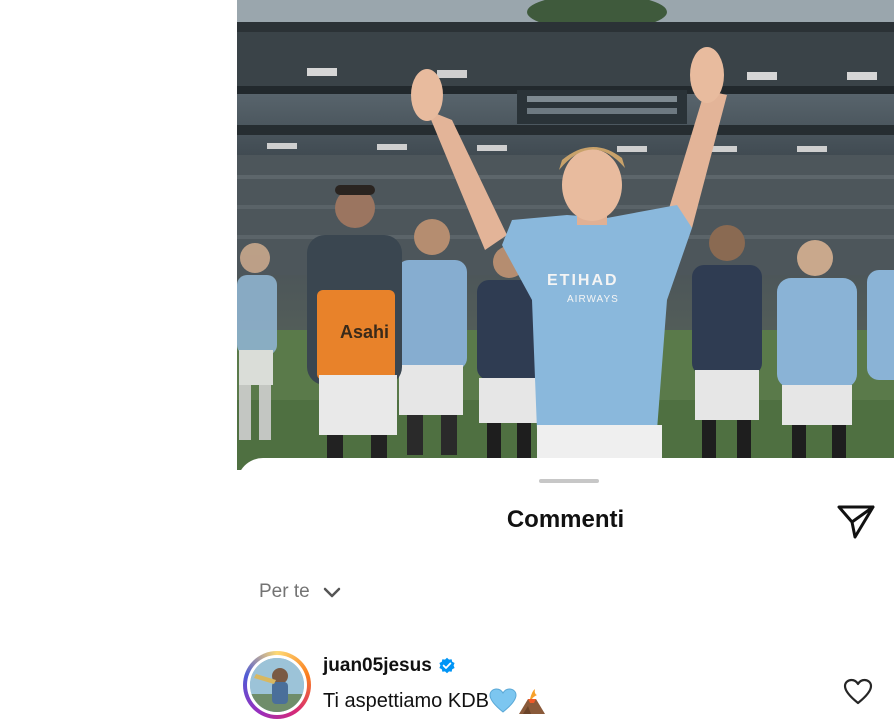  What do you see at coordinates (331, 592) in the screenshot?
I see `chevron-down-icon` at bounding box center [331, 592].